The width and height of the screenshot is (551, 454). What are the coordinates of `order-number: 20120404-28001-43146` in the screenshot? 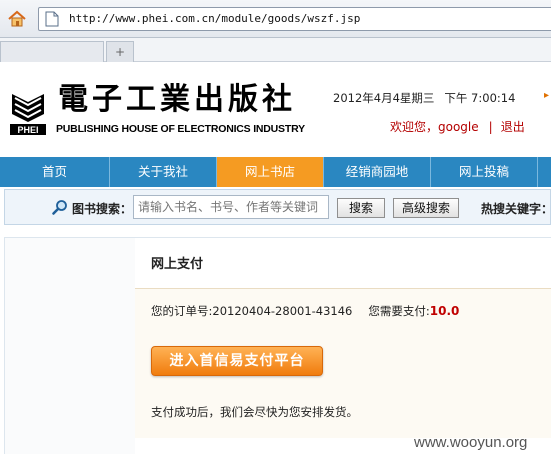 It's located at (282, 311).